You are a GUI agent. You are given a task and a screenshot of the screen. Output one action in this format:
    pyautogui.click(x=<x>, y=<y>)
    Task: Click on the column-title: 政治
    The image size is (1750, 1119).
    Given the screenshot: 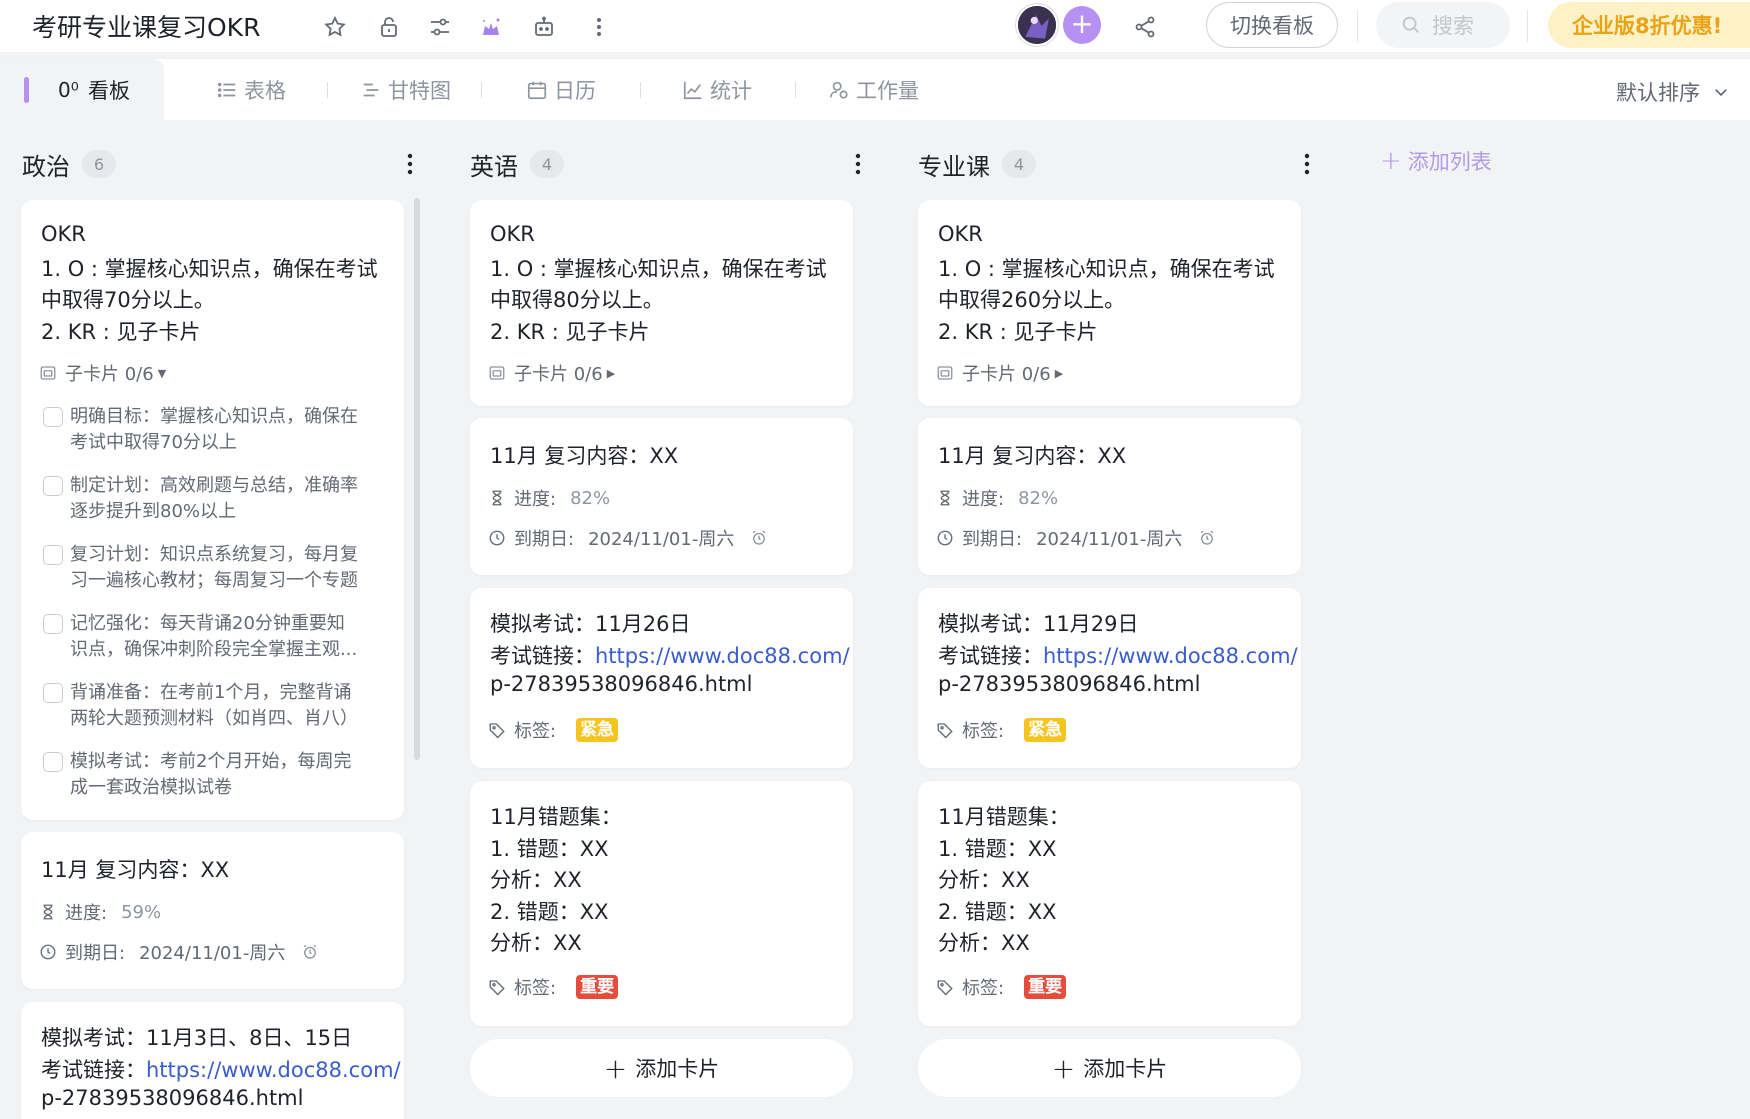 What is the action you would take?
    pyautogui.click(x=46, y=166)
    